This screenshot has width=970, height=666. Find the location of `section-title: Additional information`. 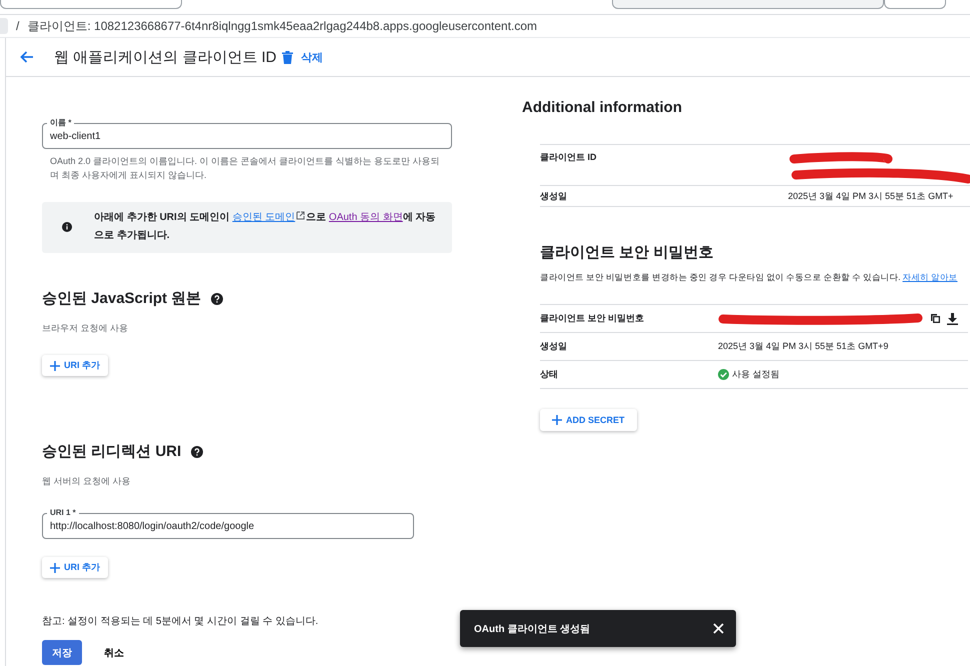

section-title: Additional information is located at coordinates (602, 107).